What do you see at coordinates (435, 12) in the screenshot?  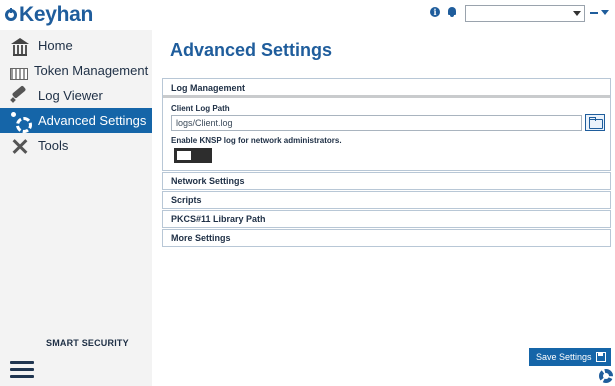 I see `info-icon: i` at bounding box center [435, 12].